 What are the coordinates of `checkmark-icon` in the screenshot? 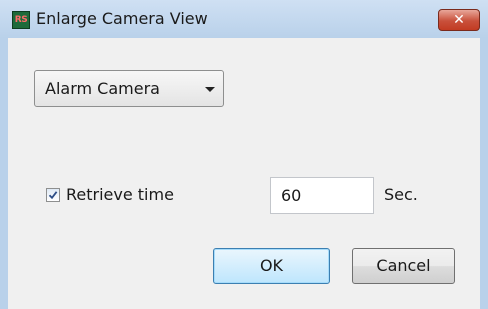 It's located at (53, 195).